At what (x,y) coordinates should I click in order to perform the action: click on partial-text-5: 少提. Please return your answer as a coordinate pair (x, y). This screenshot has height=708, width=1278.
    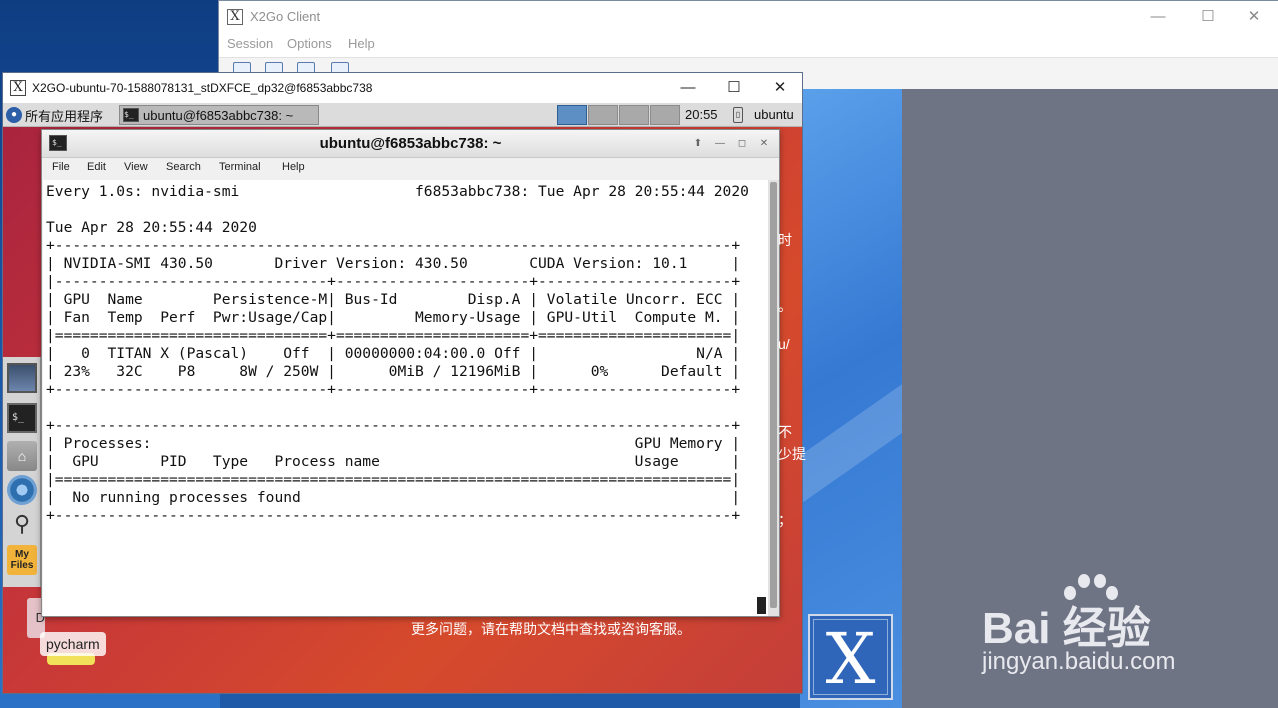
    Looking at the image, I should click on (792, 454).